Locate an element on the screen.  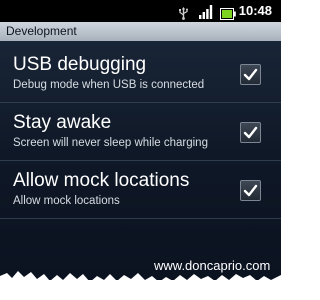
usb-debugging-checkbox is located at coordinates (250, 74).